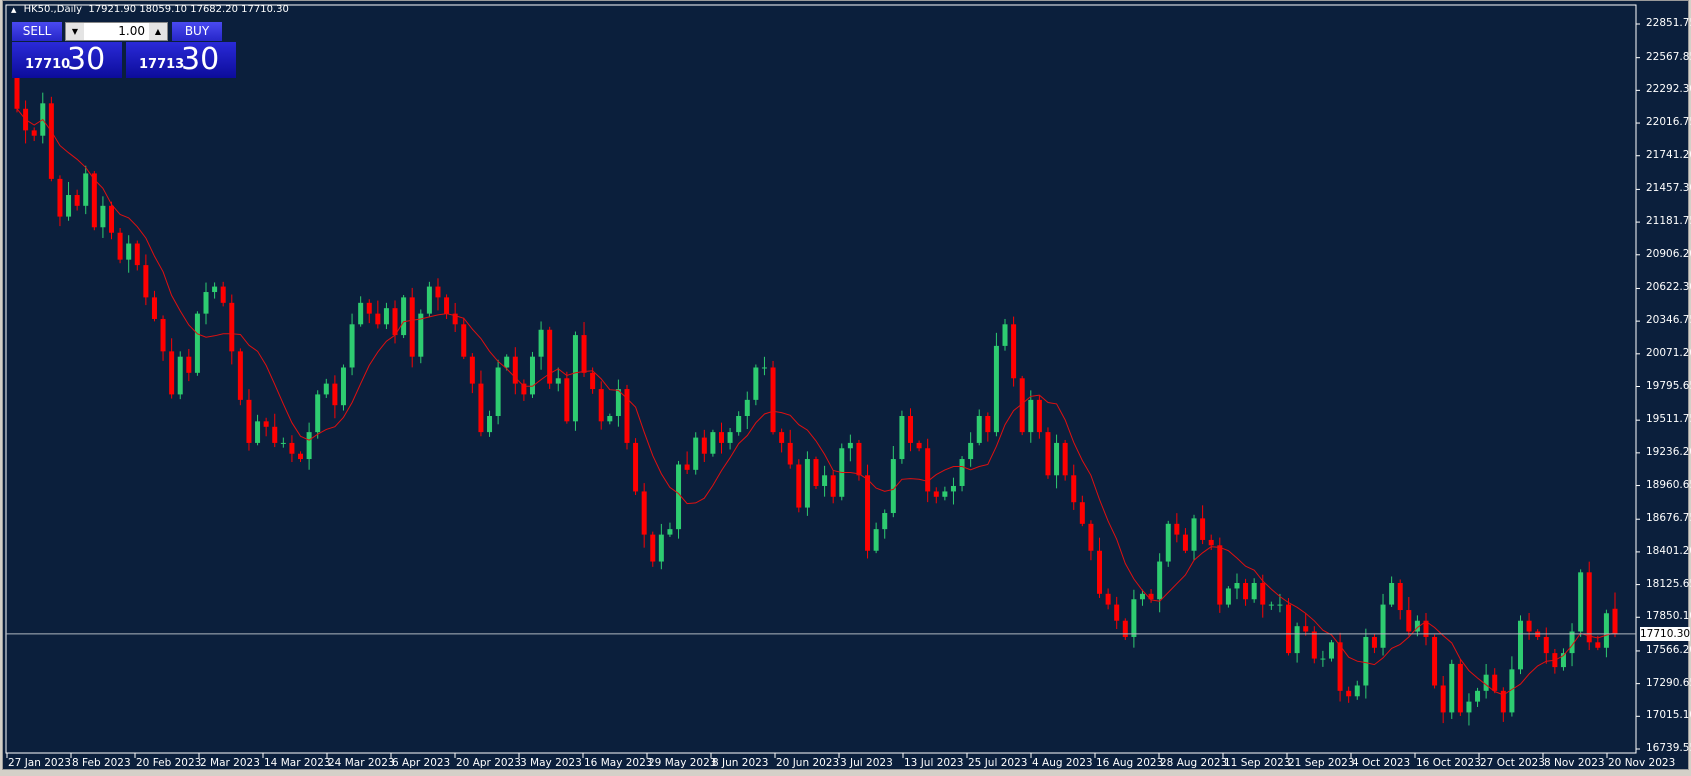 The width and height of the screenshot is (1691, 776). What do you see at coordinates (1665, 633) in the screenshot?
I see `current-price-label: 17710.30` at bounding box center [1665, 633].